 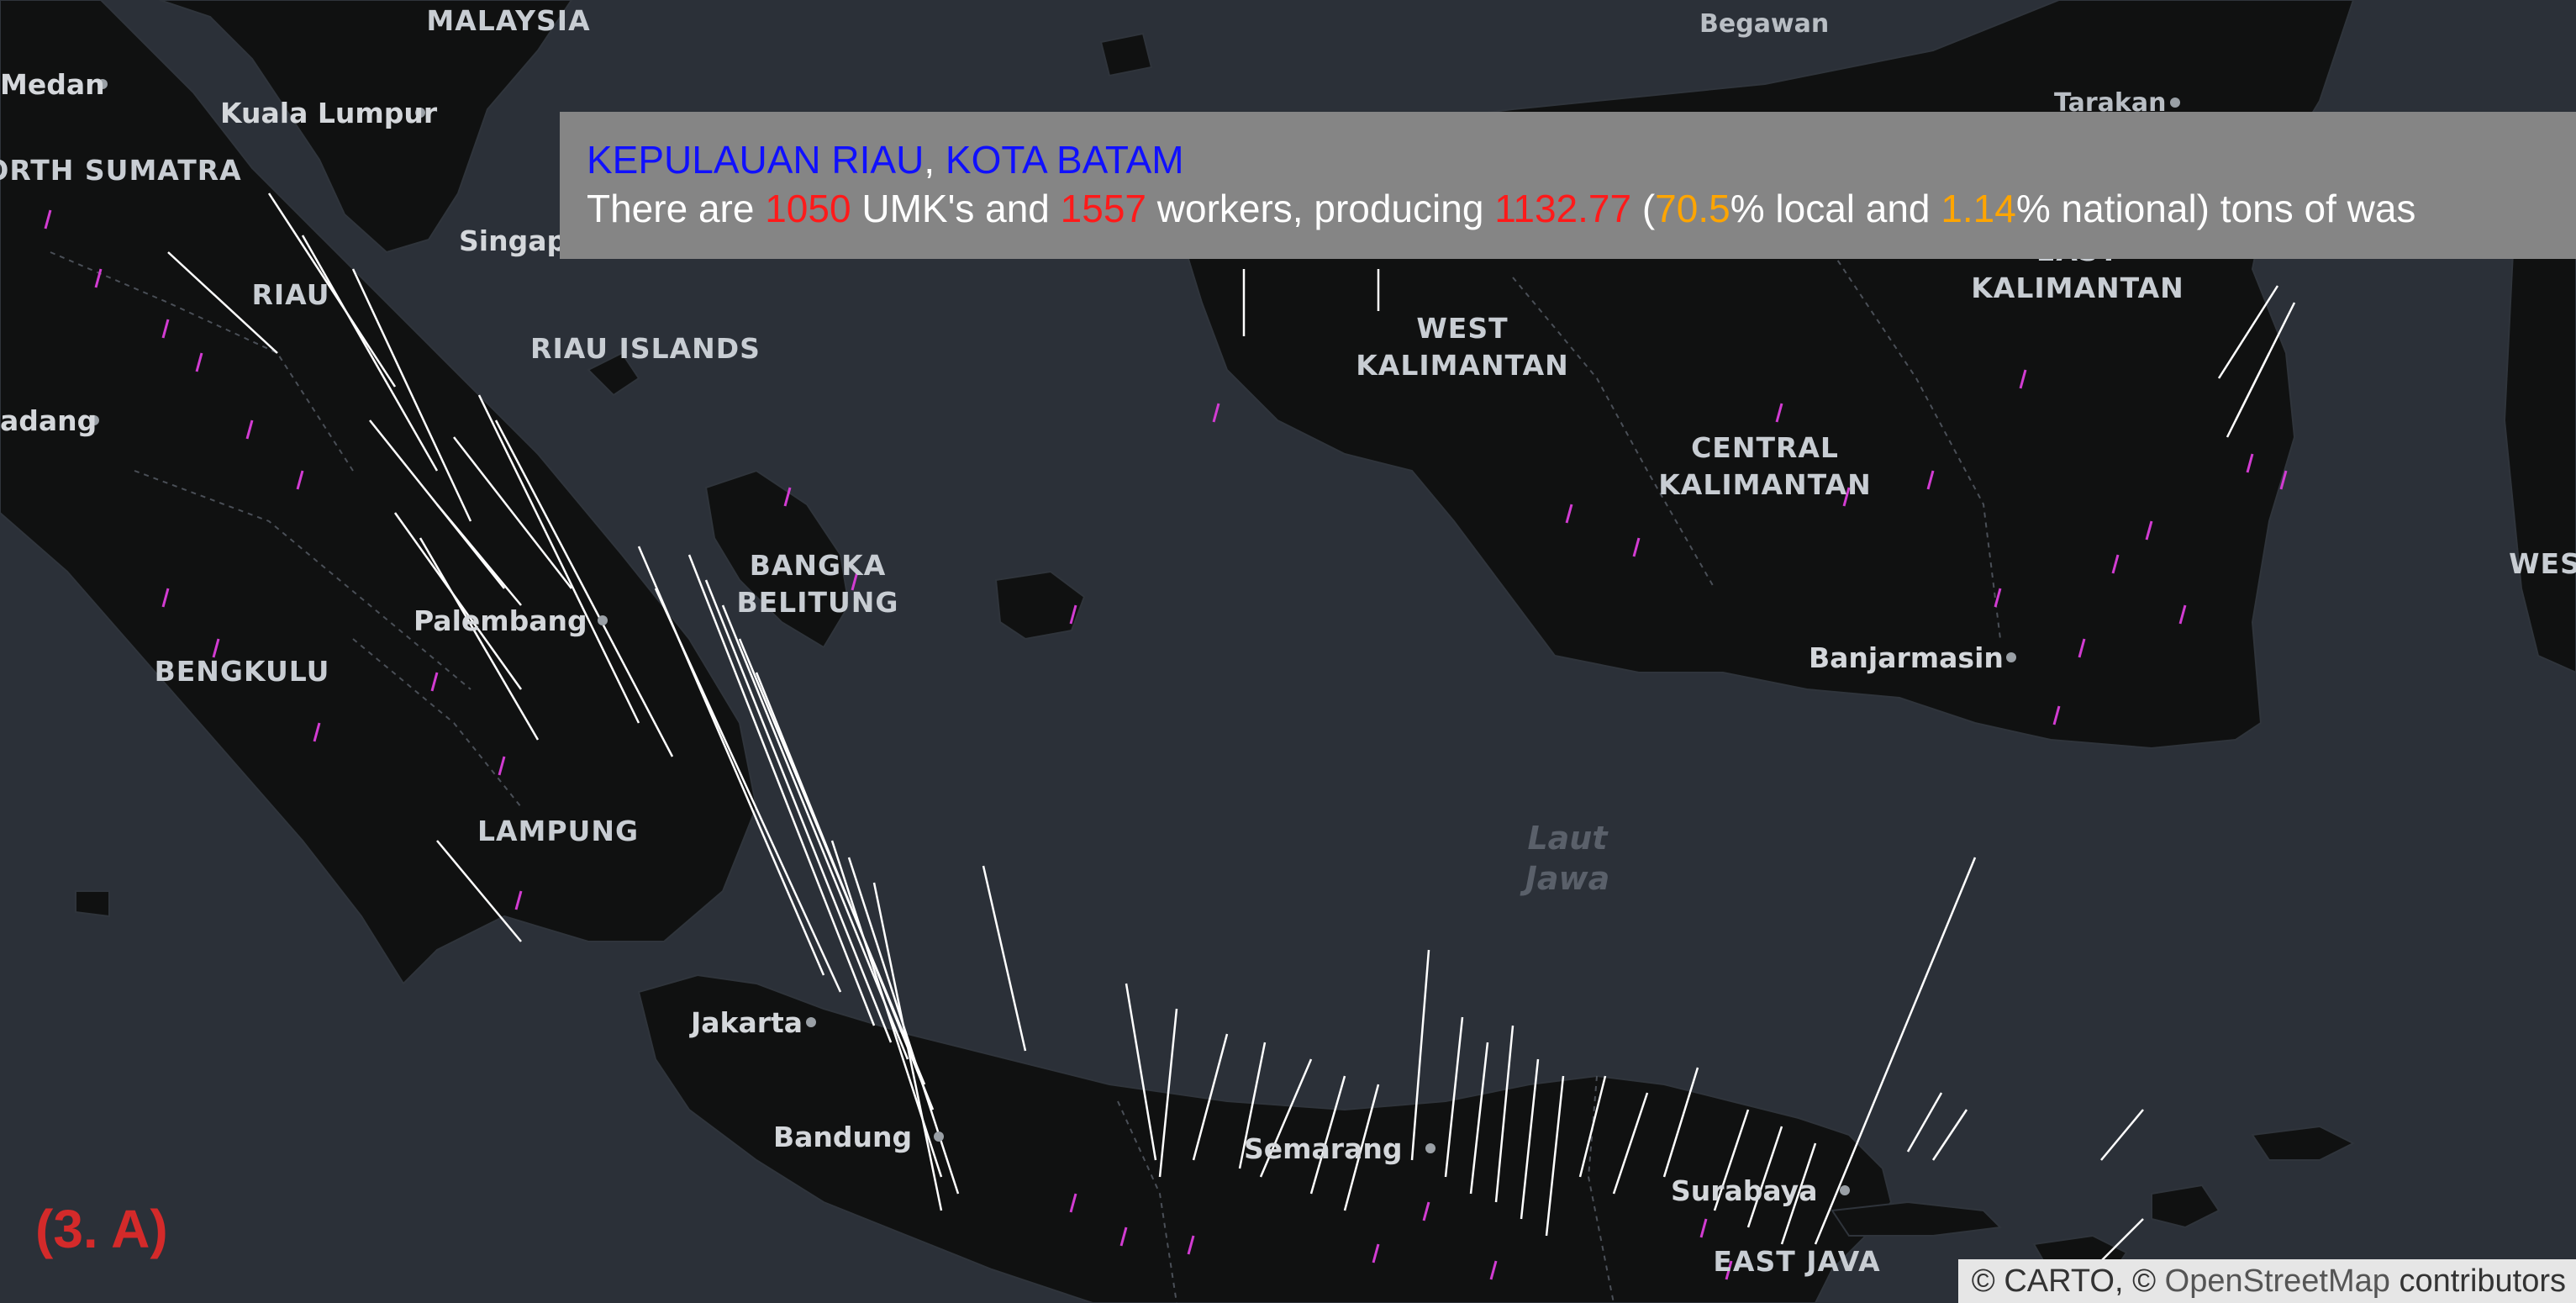 What do you see at coordinates (1845, 1190) in the screenshot?
I see `dot-surabaya` at bounding box center [1845, 1190].